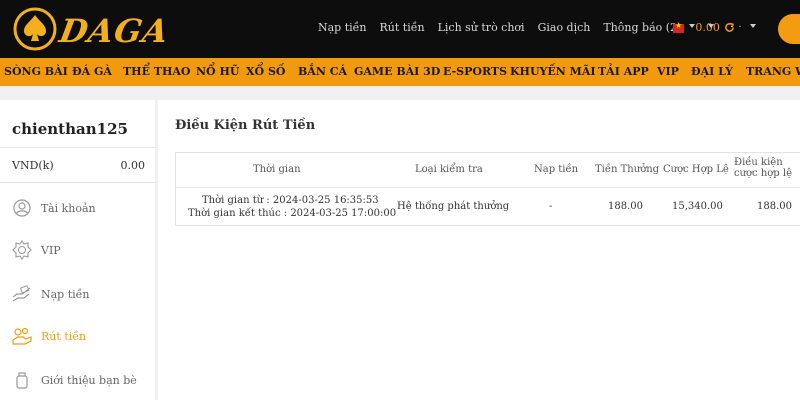  Describe the element at coordinates (642, 27) in the screenshot. I see `top-link-notifications: Thông báo (2)` at that location.